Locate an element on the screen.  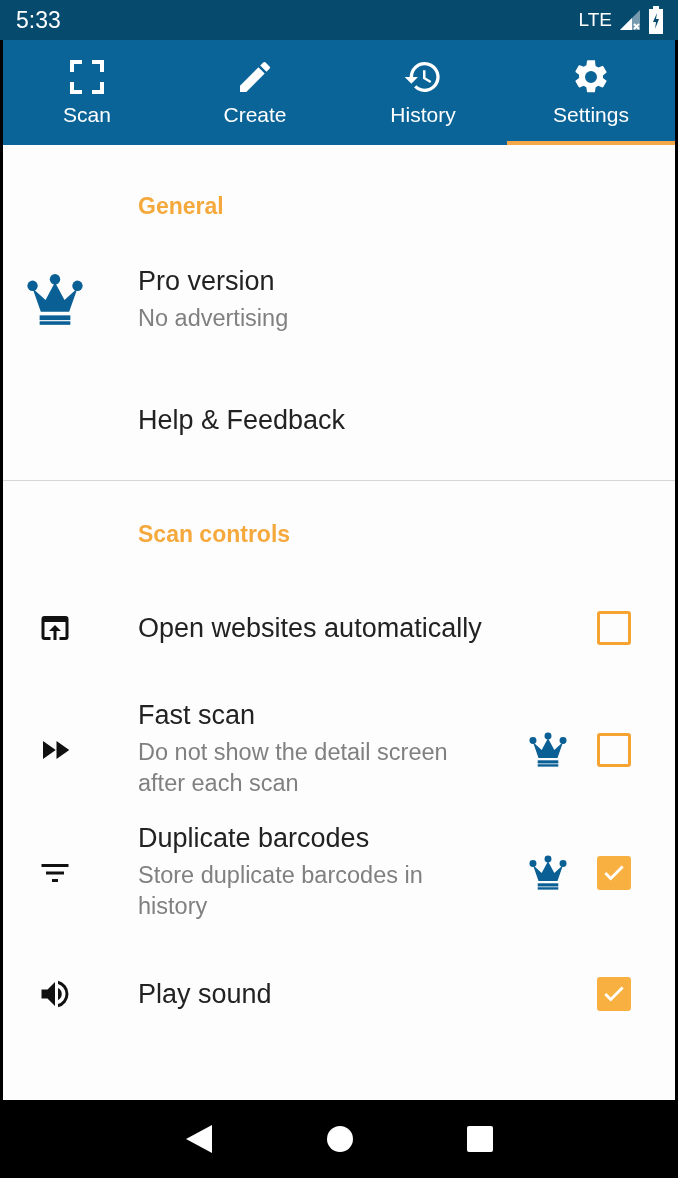
setting-title: Help & Feedback is located at coordinates (406, 420).